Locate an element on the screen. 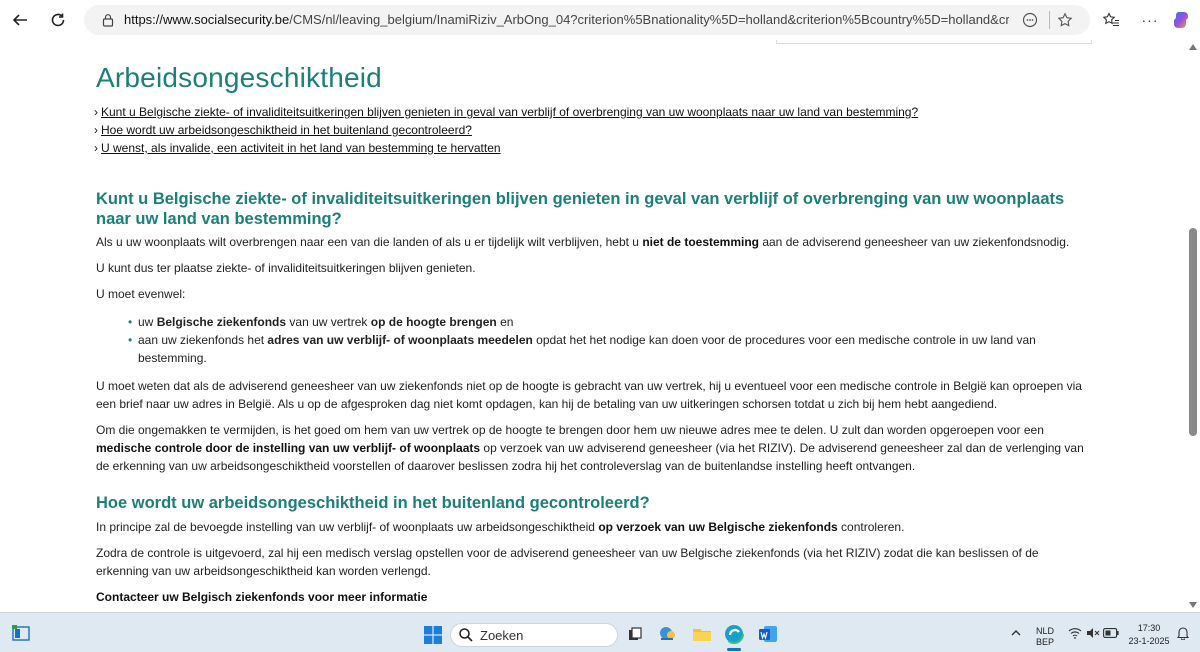  back-arrow-icon is located at coordinates (20, 20).